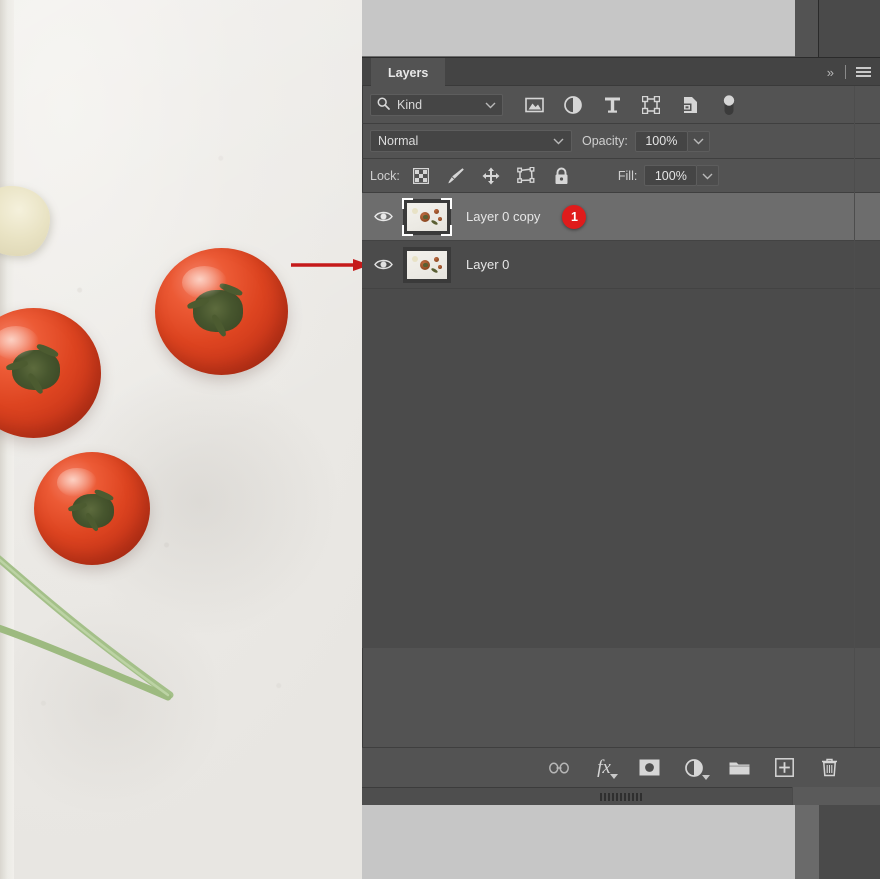 The width and height of the screenshot is (880, 879). What do you see at coordinates (471, 141) in the screenshot?
I see `blend-mode-dropdown: Normal` at bounding box center [471, 141].